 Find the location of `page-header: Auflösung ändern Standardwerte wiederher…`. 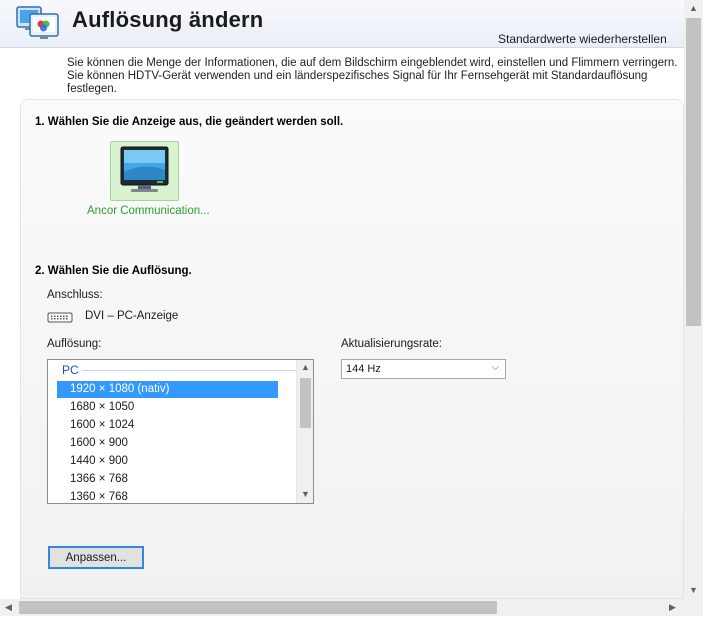

page-header: Auflösung ändern Standardwerte wiederher… is located at coordinates (342, 24).